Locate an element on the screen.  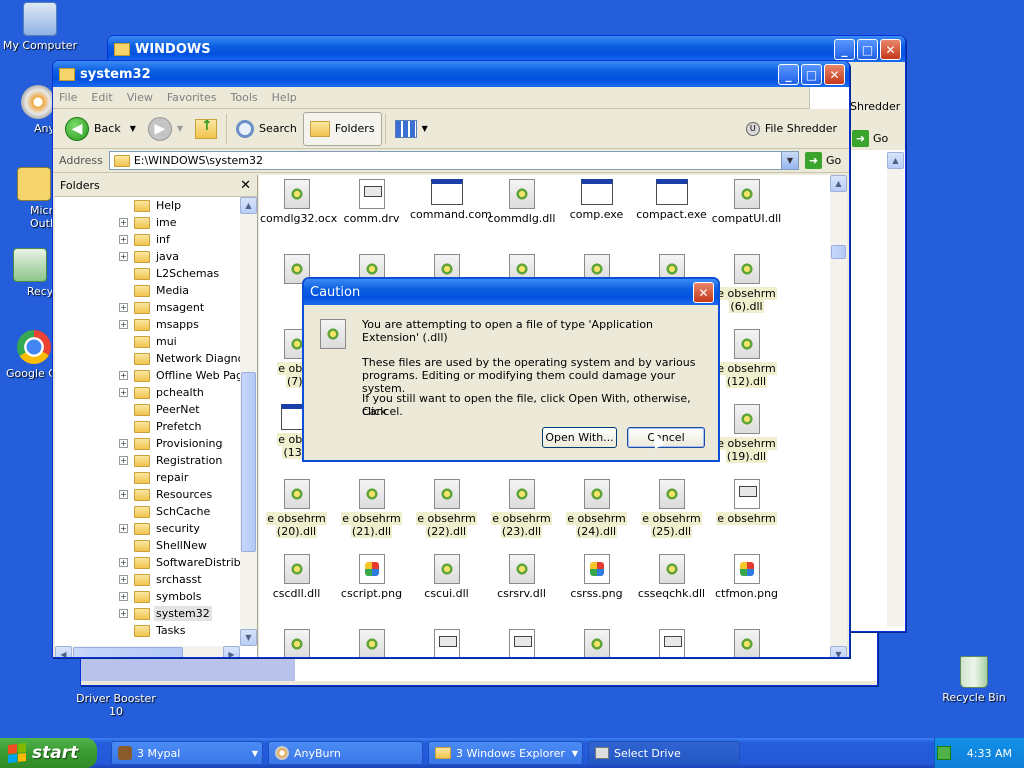
tree-item: + inf is located at coordinates (147, 239).